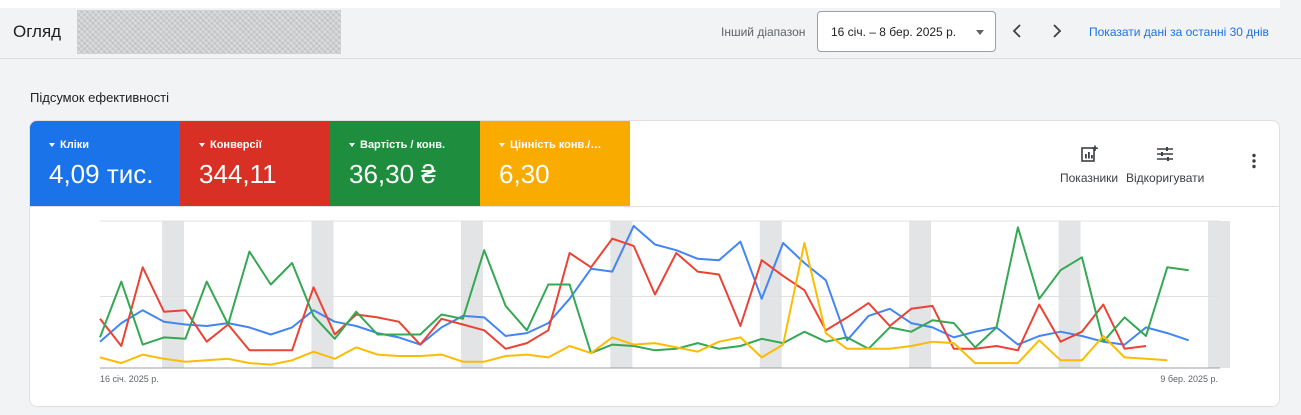 Image resolution: width=1301 pixels, height=415 pixels. I want to click on date-range-value: 16 січ. – 8 бер. 2025 р., so click(894, 32).